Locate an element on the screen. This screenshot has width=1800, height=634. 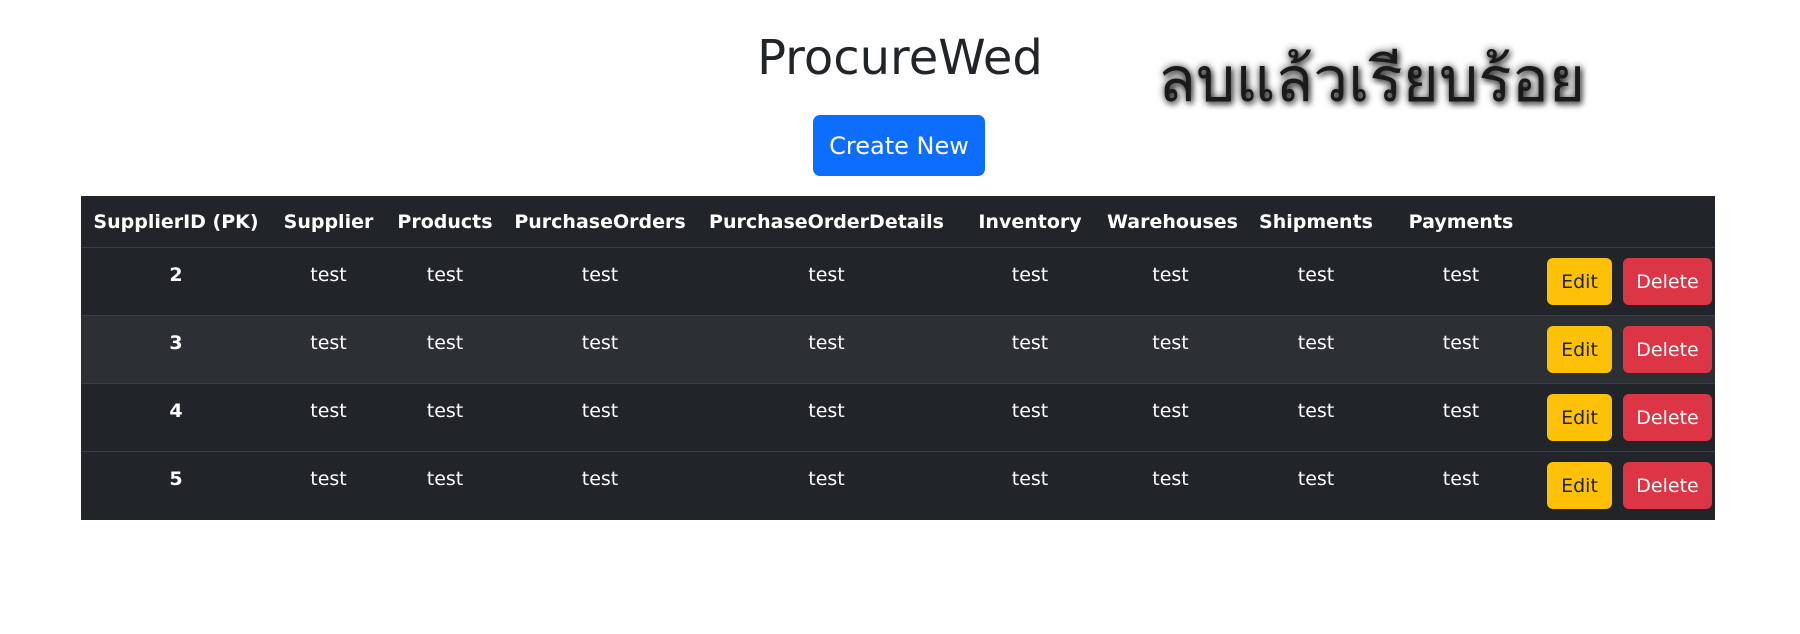
column-header: SupplierID (PK) is located at coordinates (176, 222).